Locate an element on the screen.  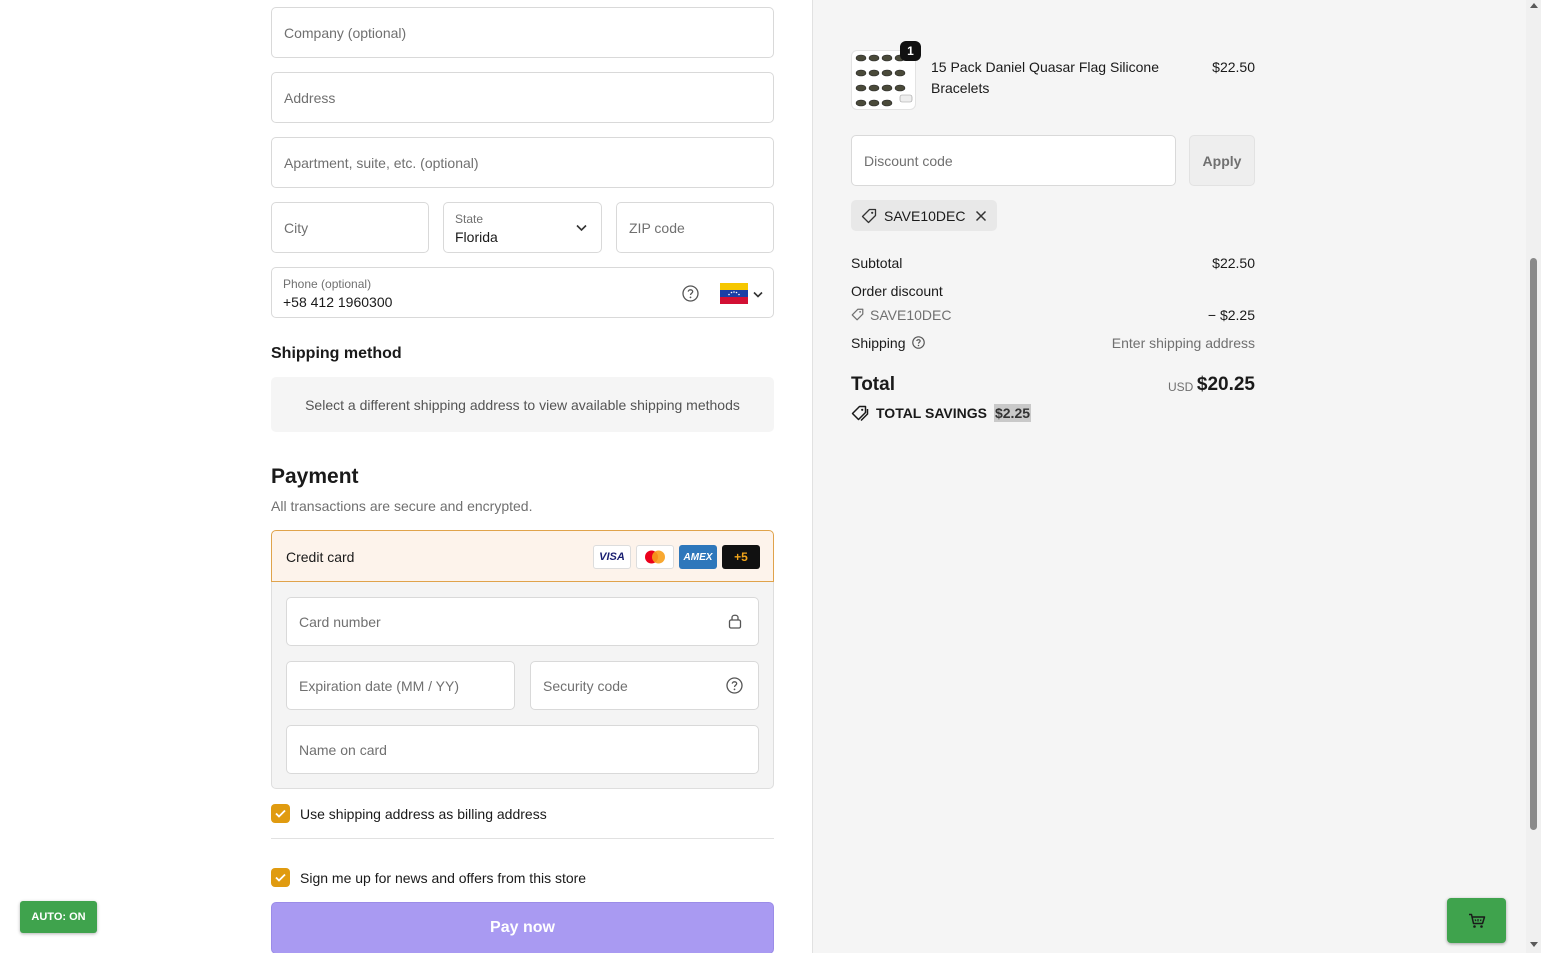
discount-code-field is located at coordinates (1013, 160).